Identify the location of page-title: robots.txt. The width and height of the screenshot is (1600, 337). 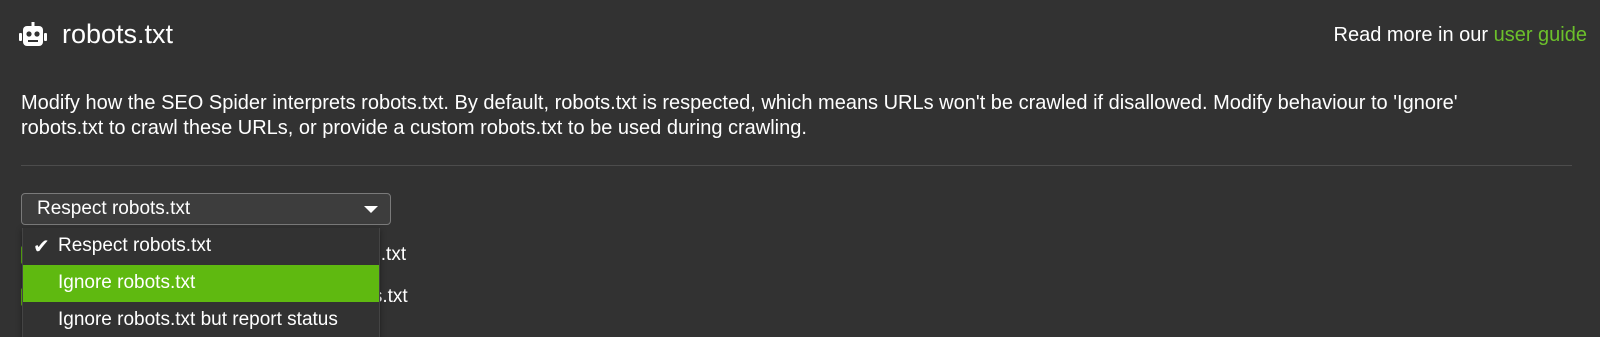
(118, 34).